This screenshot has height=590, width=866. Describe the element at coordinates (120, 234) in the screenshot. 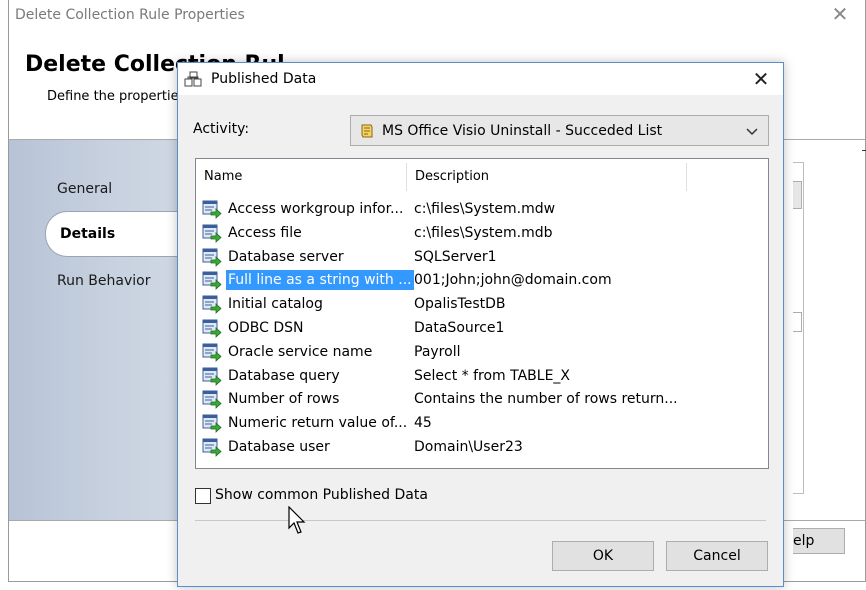

I see `nav-item-details: Details` at that location.